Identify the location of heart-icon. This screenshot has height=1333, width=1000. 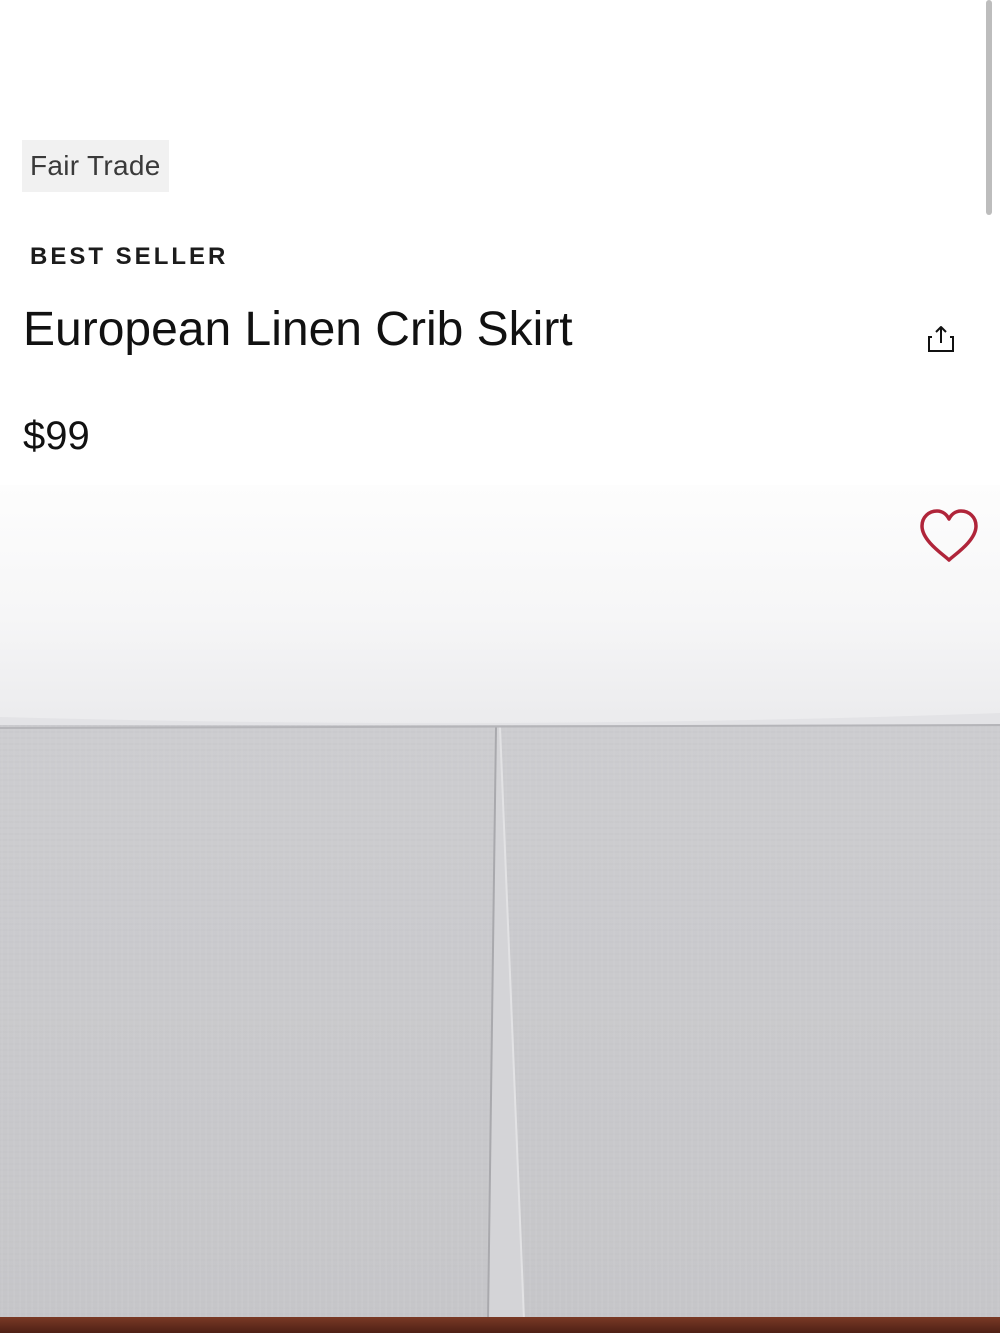
(949, 535).